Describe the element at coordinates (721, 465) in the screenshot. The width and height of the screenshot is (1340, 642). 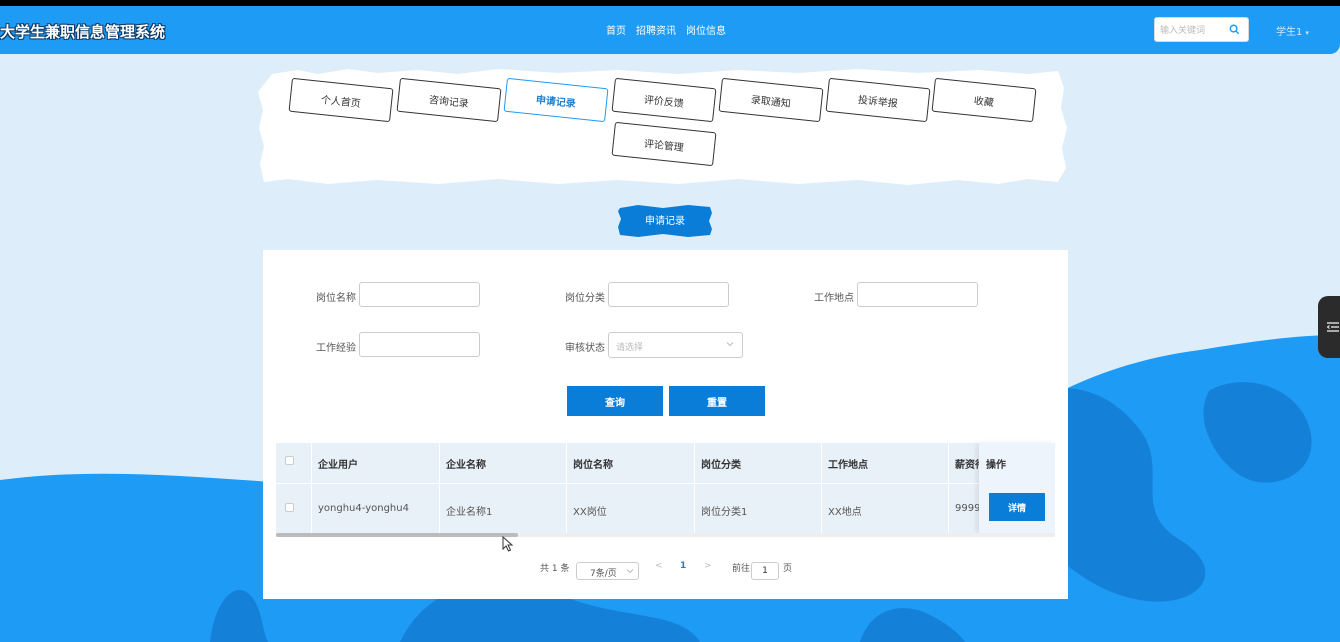
I see `header-position-category: 岗位分类` at that location.